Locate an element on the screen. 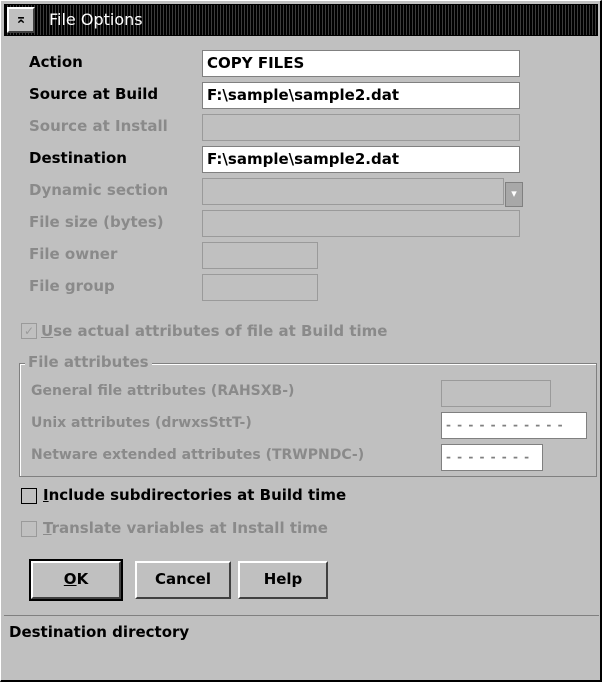  file-group-label: File group is located at coordinates (72, 286).